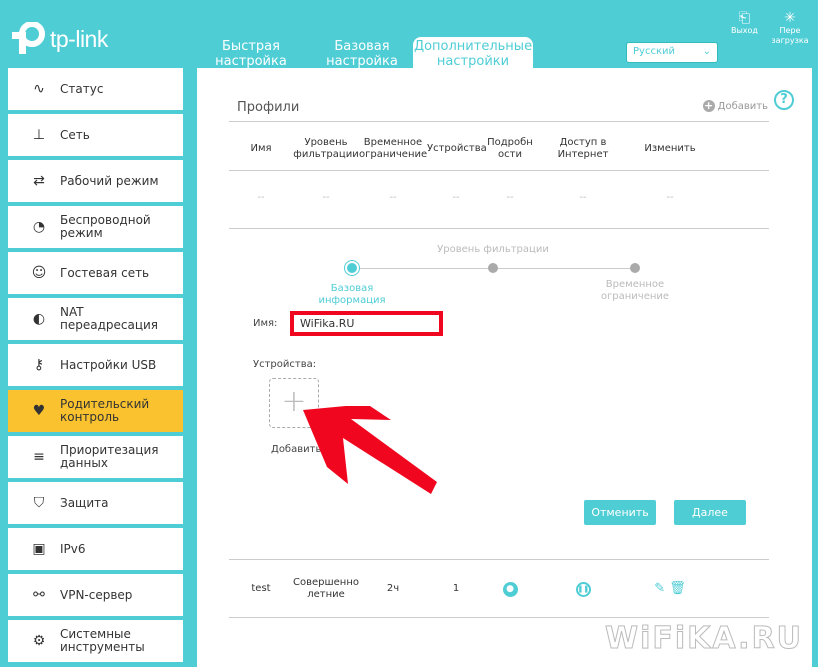 The width and height of the screenshot is (818, 667). I want to click on sidebar-item-label: Гостевая сеть, so click(105, 272).